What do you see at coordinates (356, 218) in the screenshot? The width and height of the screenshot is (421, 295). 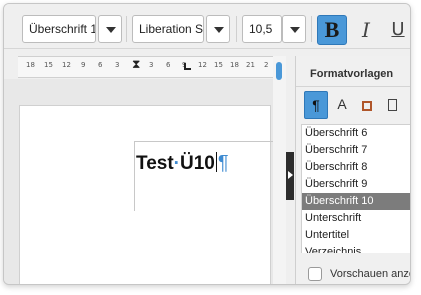 I see `list-item: Unterschrift` at bounding box center [356, 218].